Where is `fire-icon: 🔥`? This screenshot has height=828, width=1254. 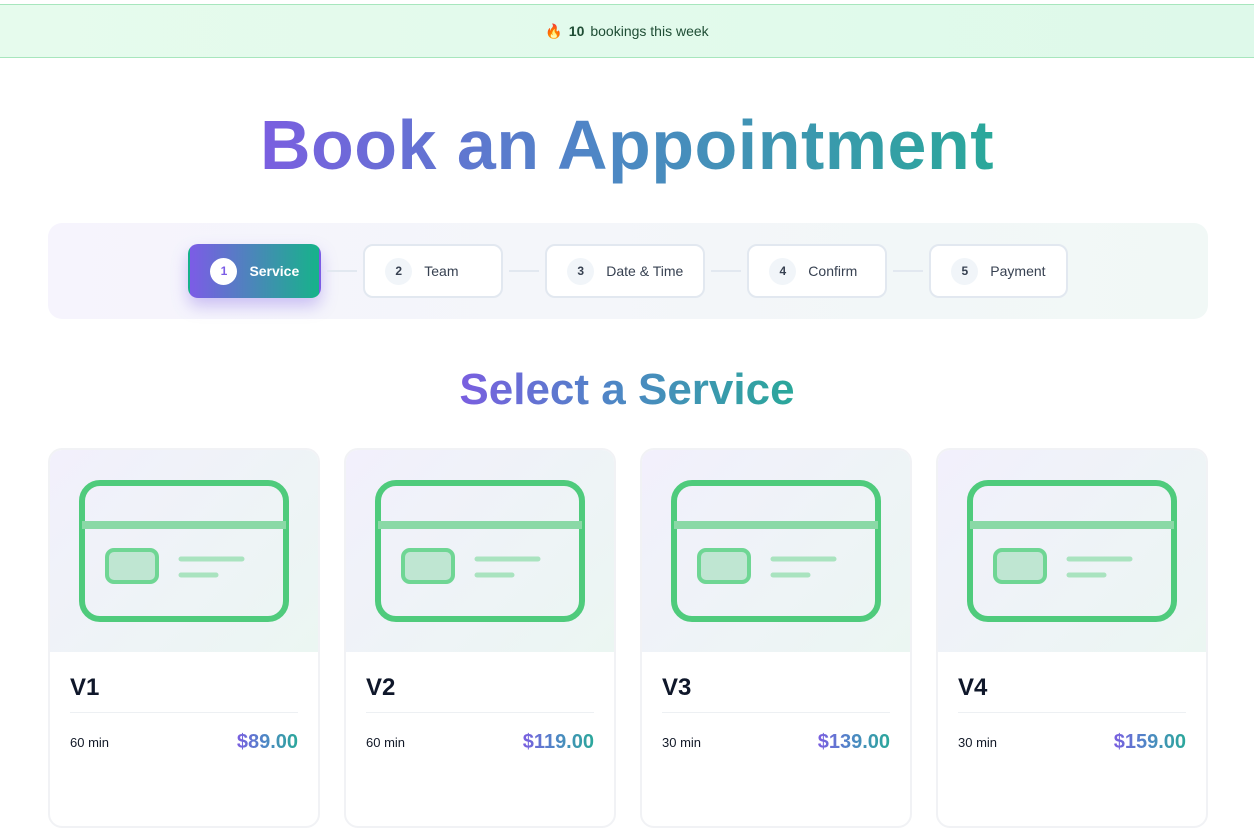
fire-icon: 🔥 is located at coordinates (554, 31).